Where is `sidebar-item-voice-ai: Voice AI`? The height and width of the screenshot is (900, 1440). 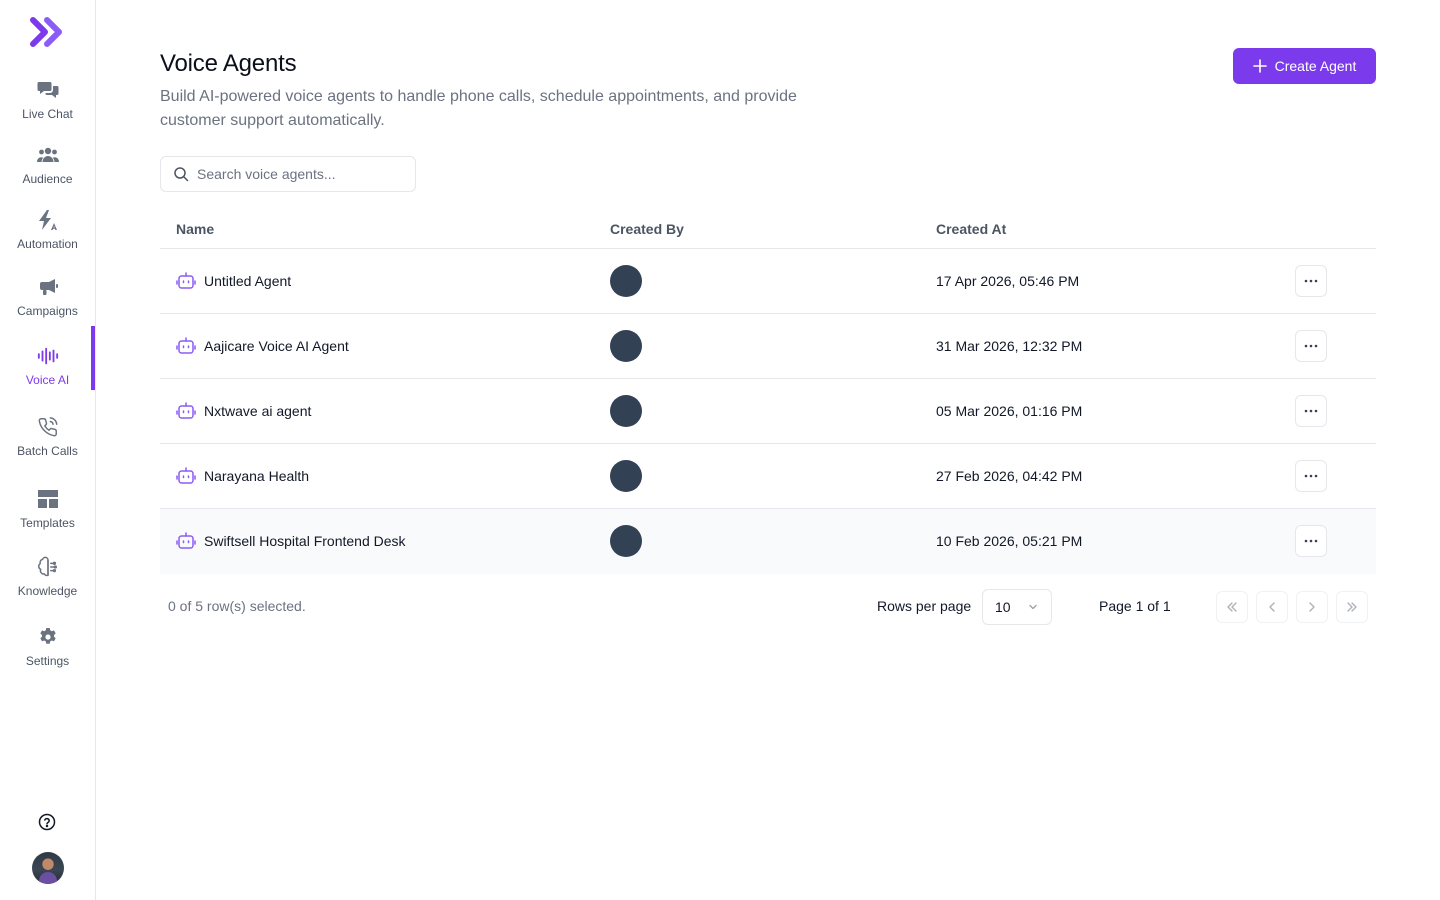
sidebar-item-voice-ai: Voice AI is located at coordinates (47, 358).